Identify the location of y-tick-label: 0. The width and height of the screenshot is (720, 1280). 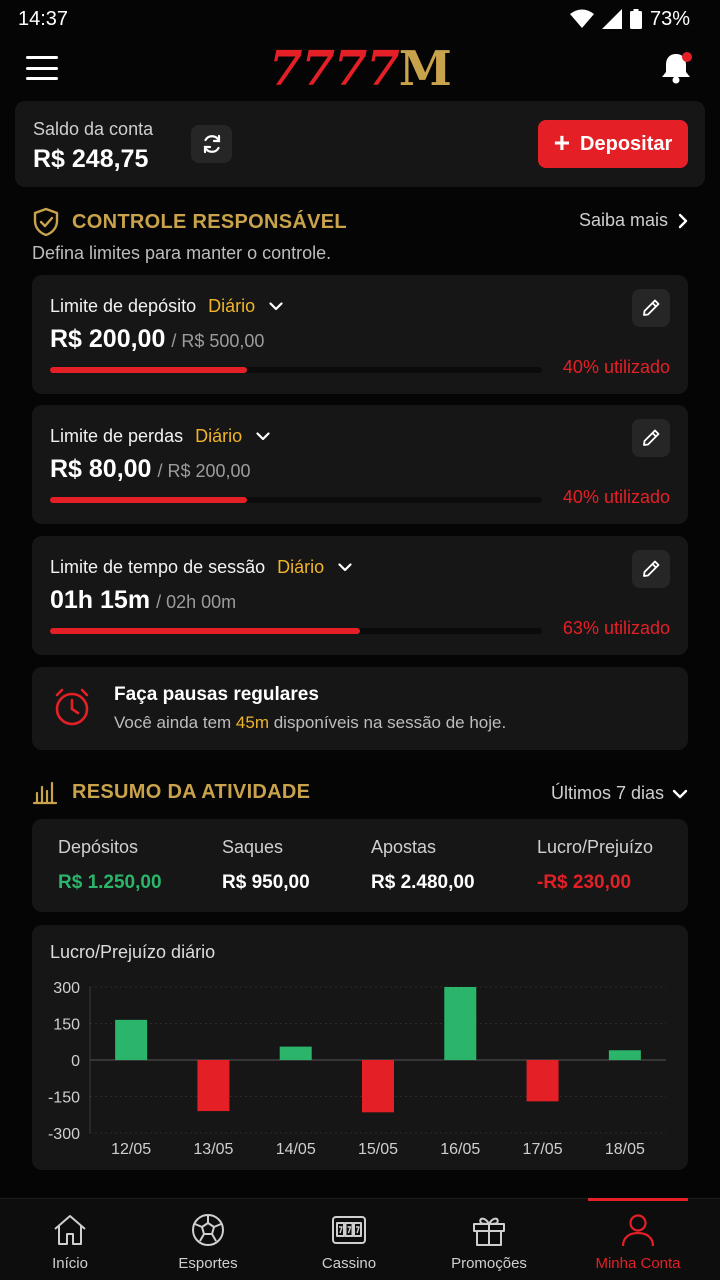
(75, 1061).